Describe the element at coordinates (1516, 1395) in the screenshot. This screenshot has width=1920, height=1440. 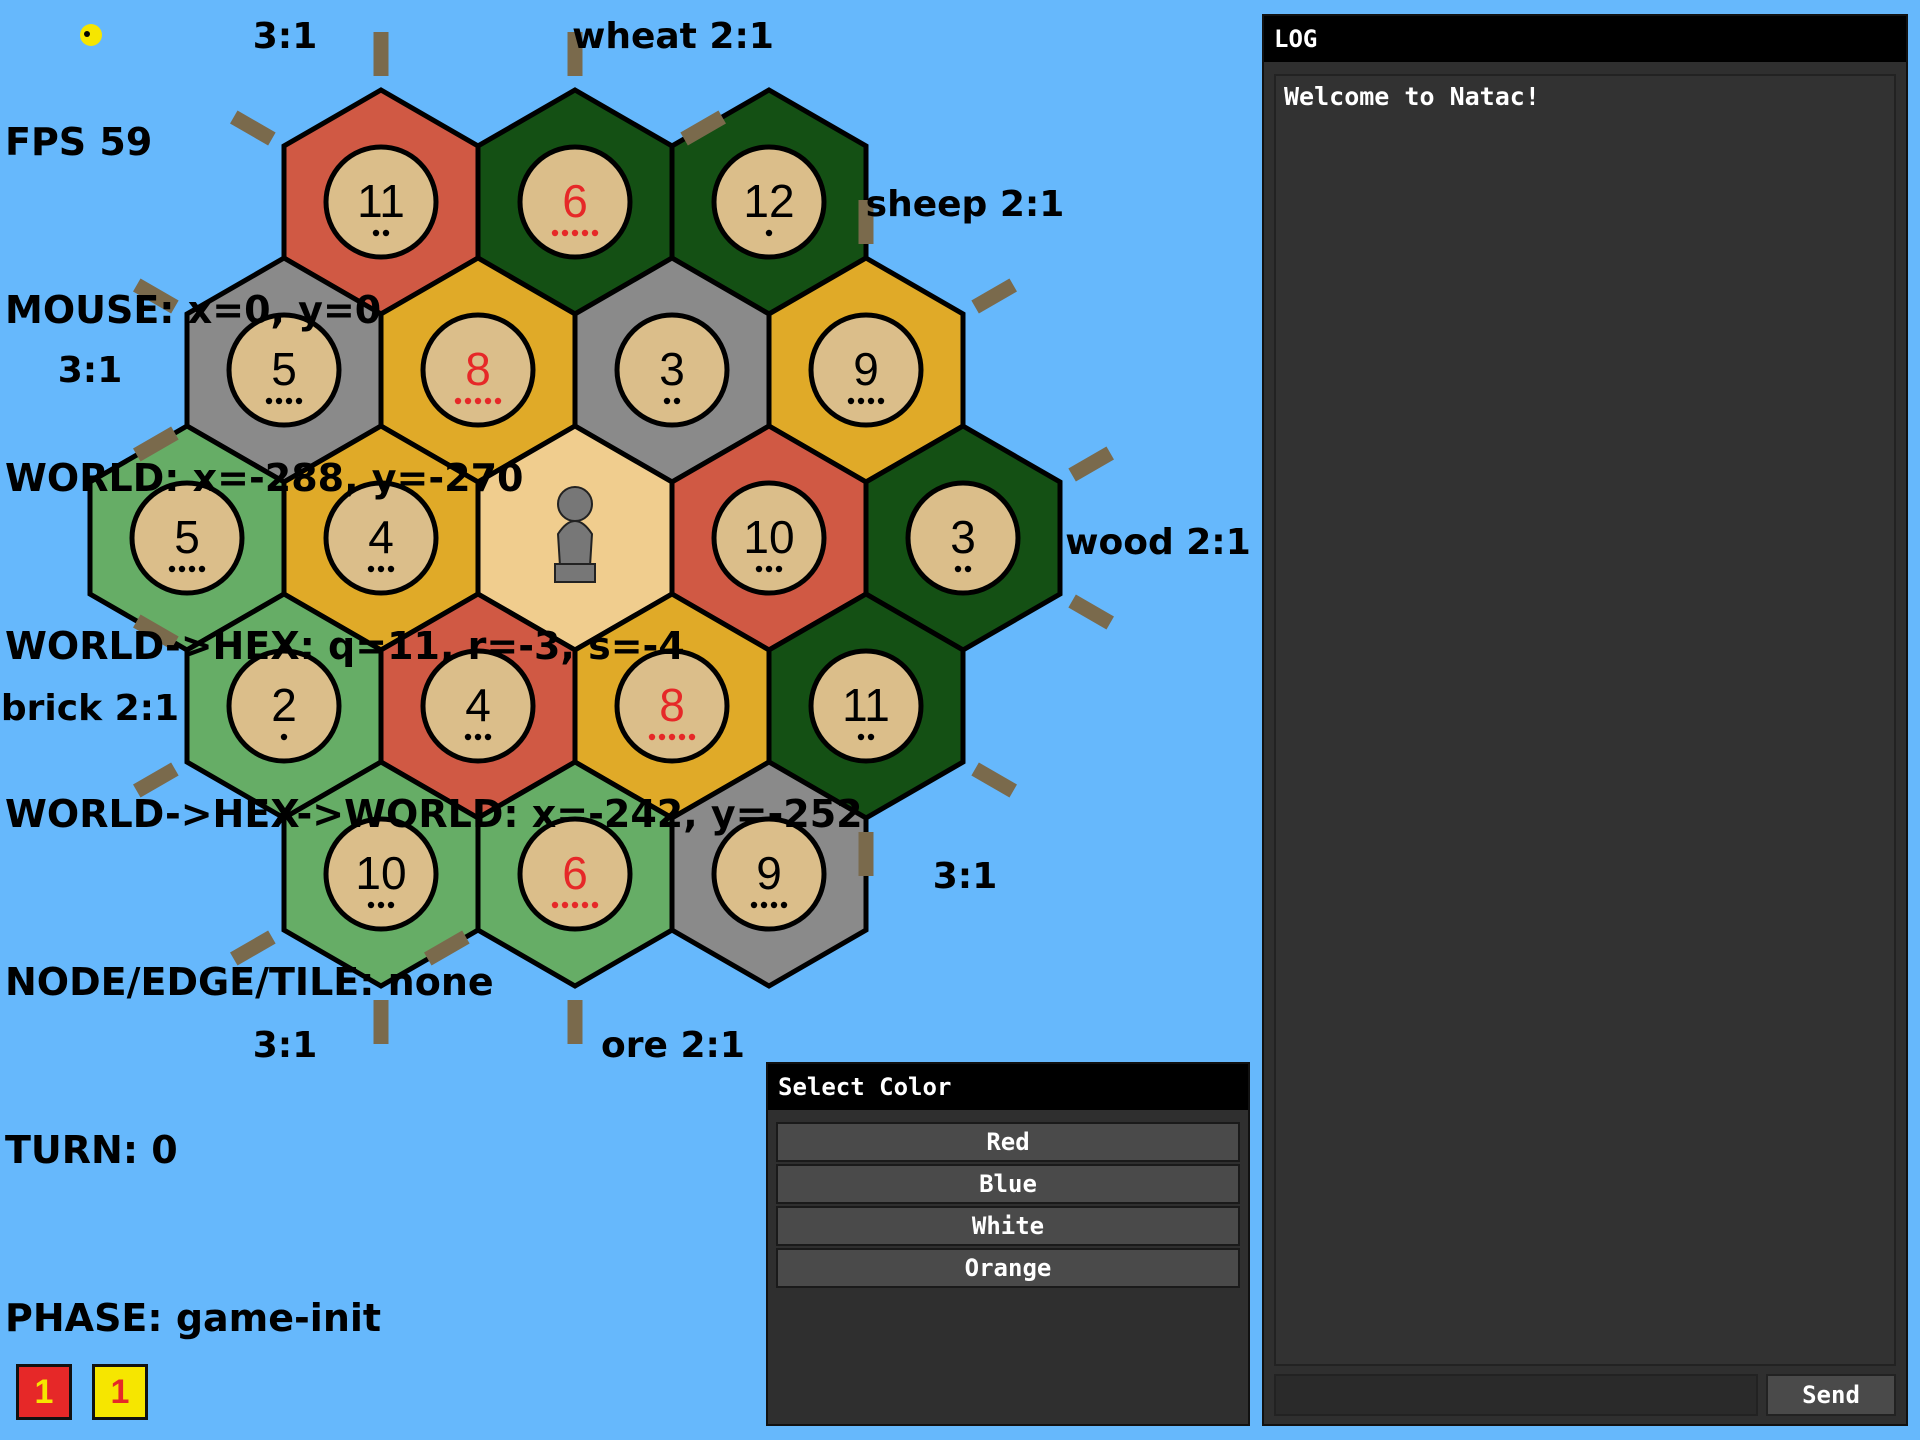
I see `log-chat-input` at that location.